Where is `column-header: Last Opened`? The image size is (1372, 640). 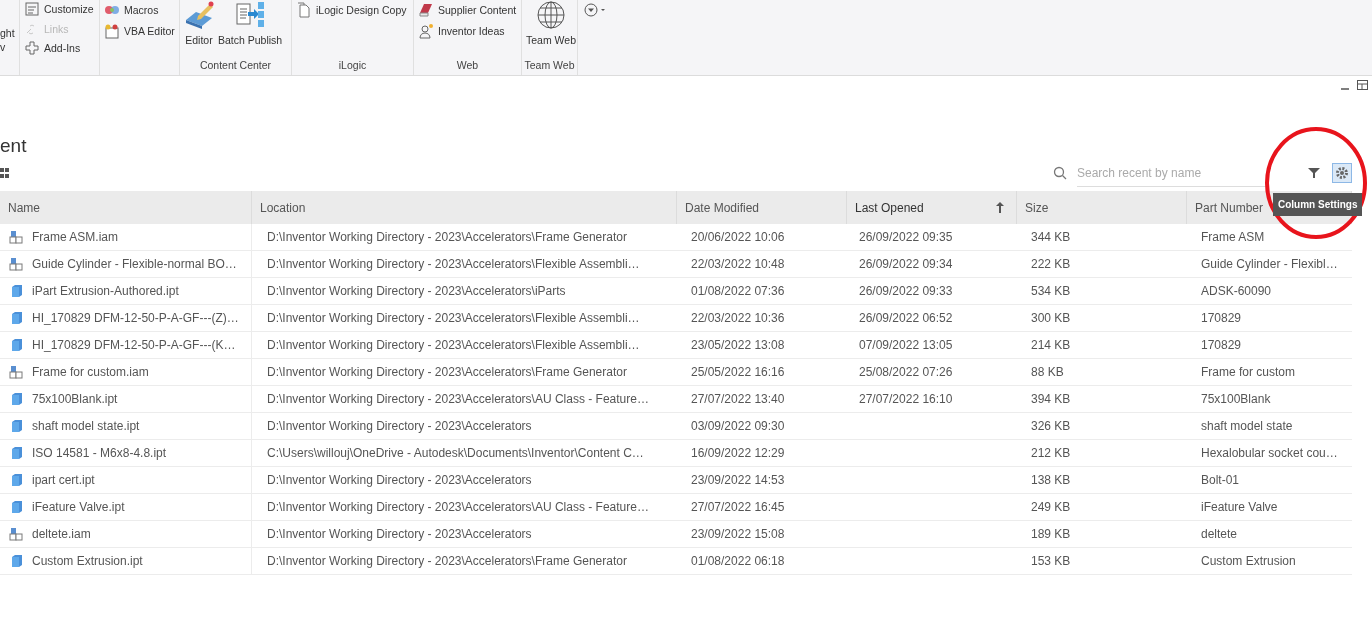 column-header: Last Opened is located at coordinates (932, 207).